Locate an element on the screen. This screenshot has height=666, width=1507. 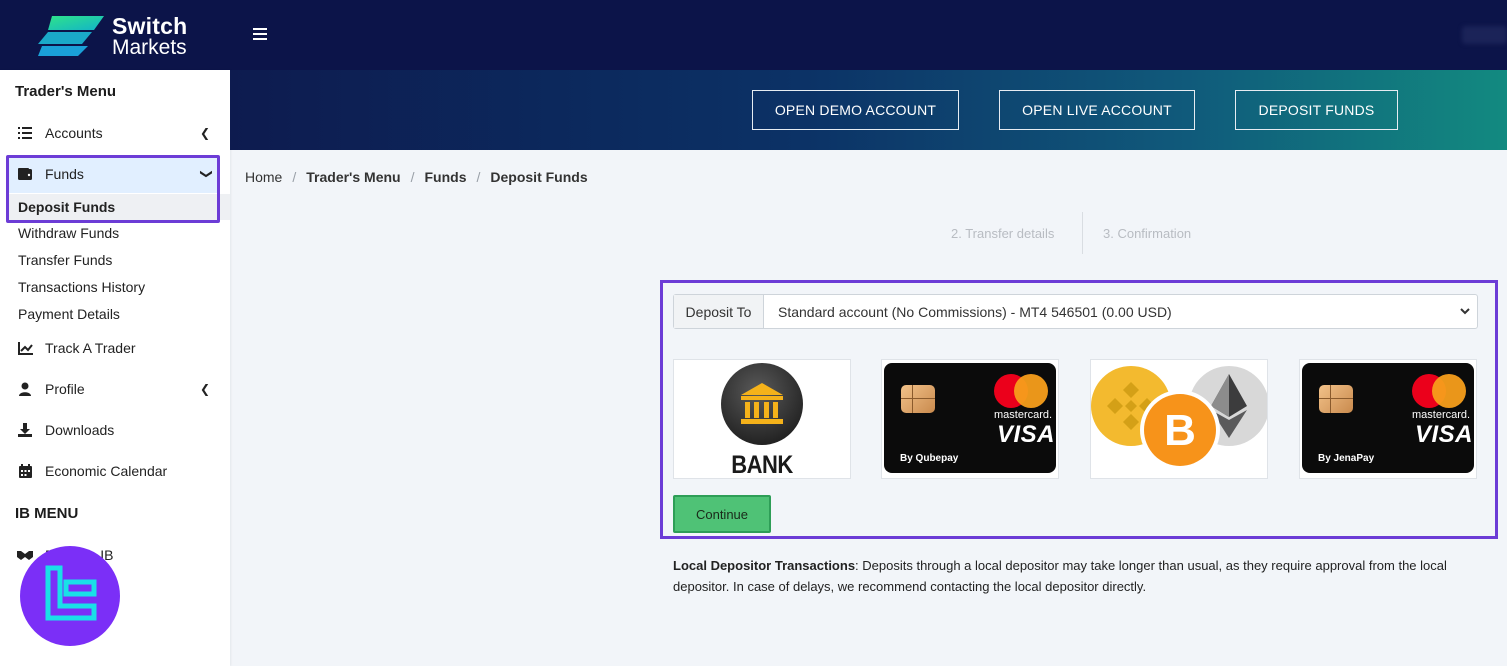
sidebar-item-label: Track A Trader is located at coordinates (90, 348).